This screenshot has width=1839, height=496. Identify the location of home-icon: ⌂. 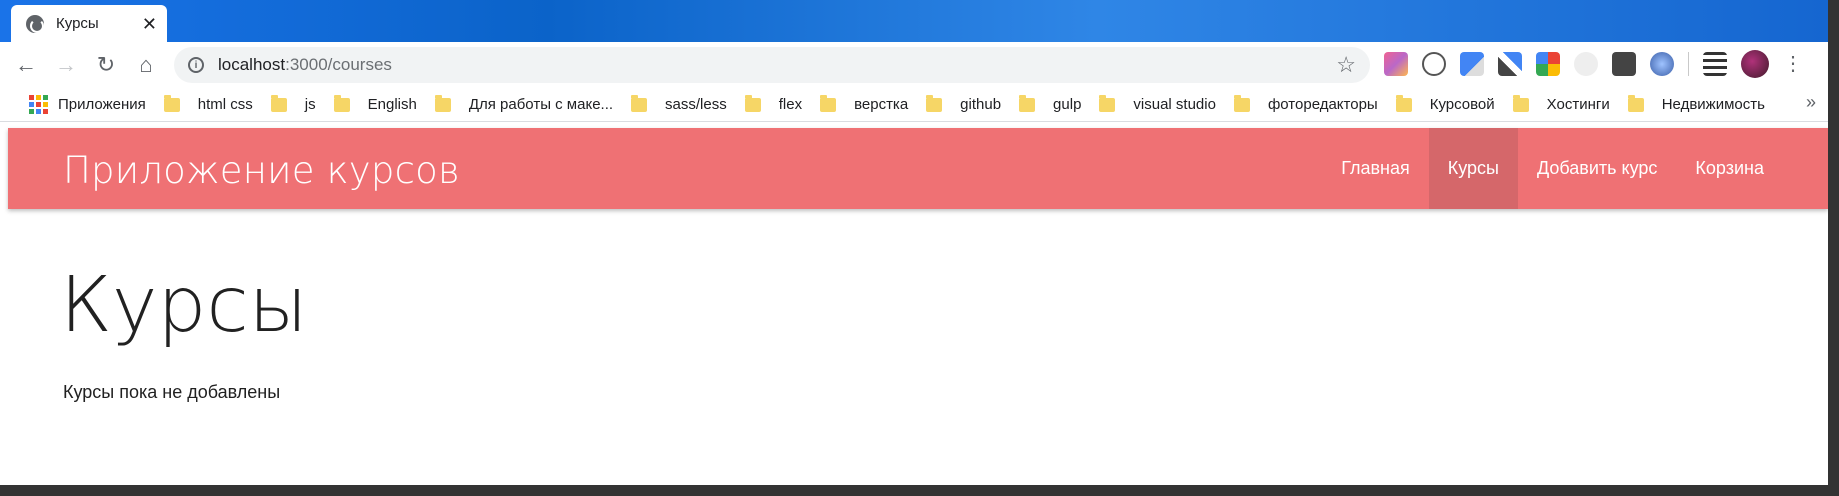
(146, 64).